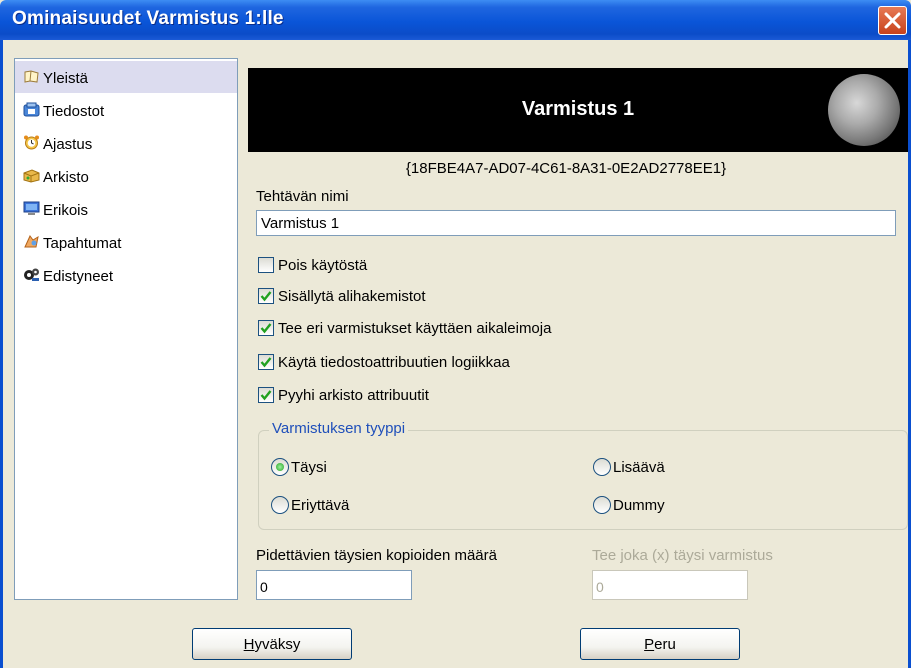 The image size is (911, 668). What do you see at coordinates (126, 242) in the screenshot?
I see `sidebar-item-tapahtumat: Tapahtumat` at bounding box center [126, 242].